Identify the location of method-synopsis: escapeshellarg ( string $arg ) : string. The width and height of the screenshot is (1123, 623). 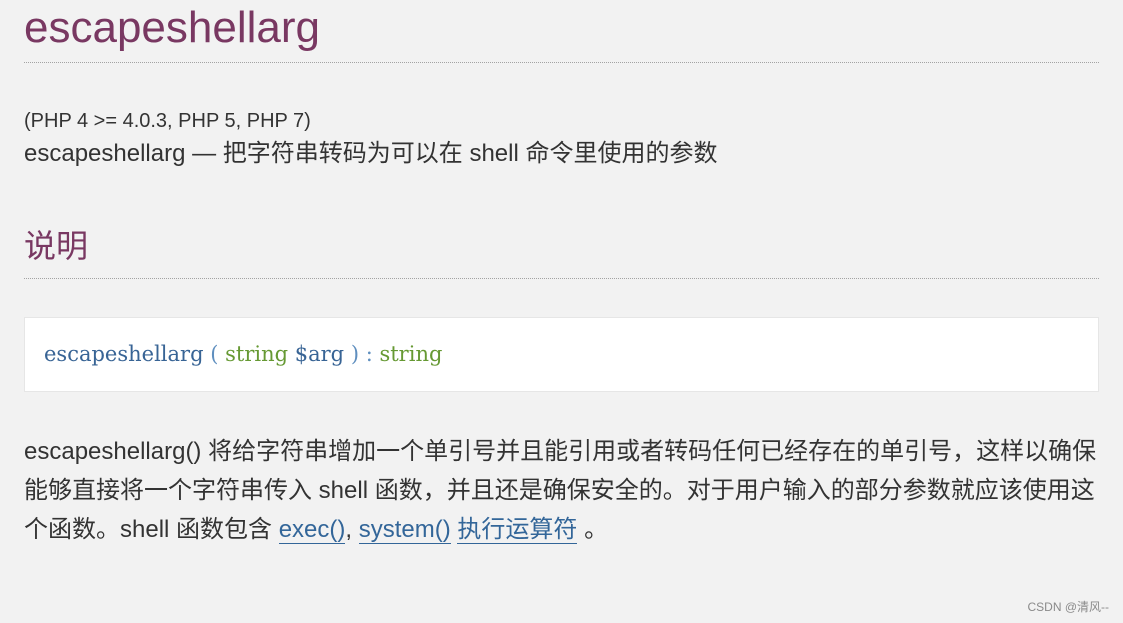
(561, 354).